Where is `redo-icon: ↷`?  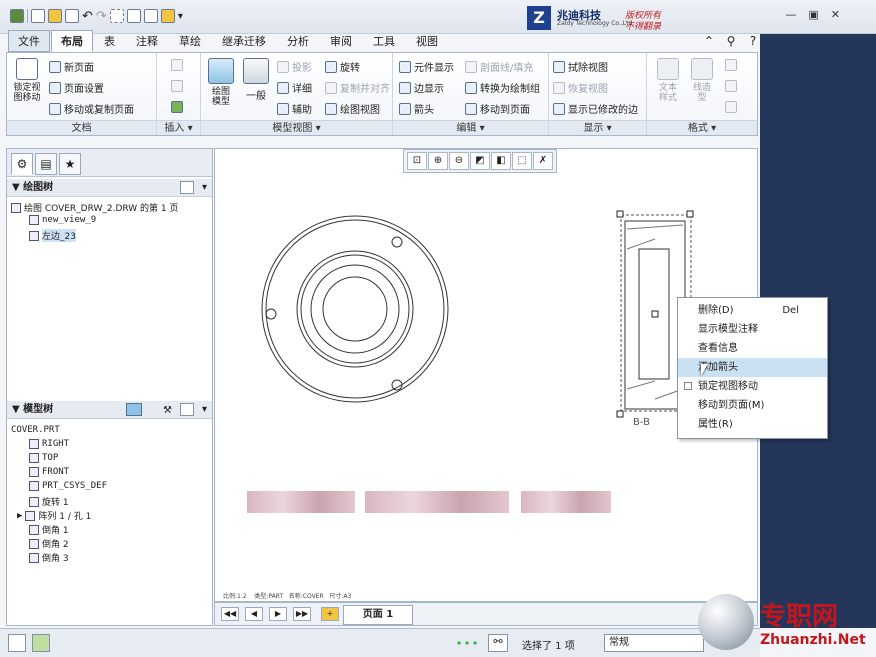 redo-icon: ↷ is located at coordinates (101, 16).